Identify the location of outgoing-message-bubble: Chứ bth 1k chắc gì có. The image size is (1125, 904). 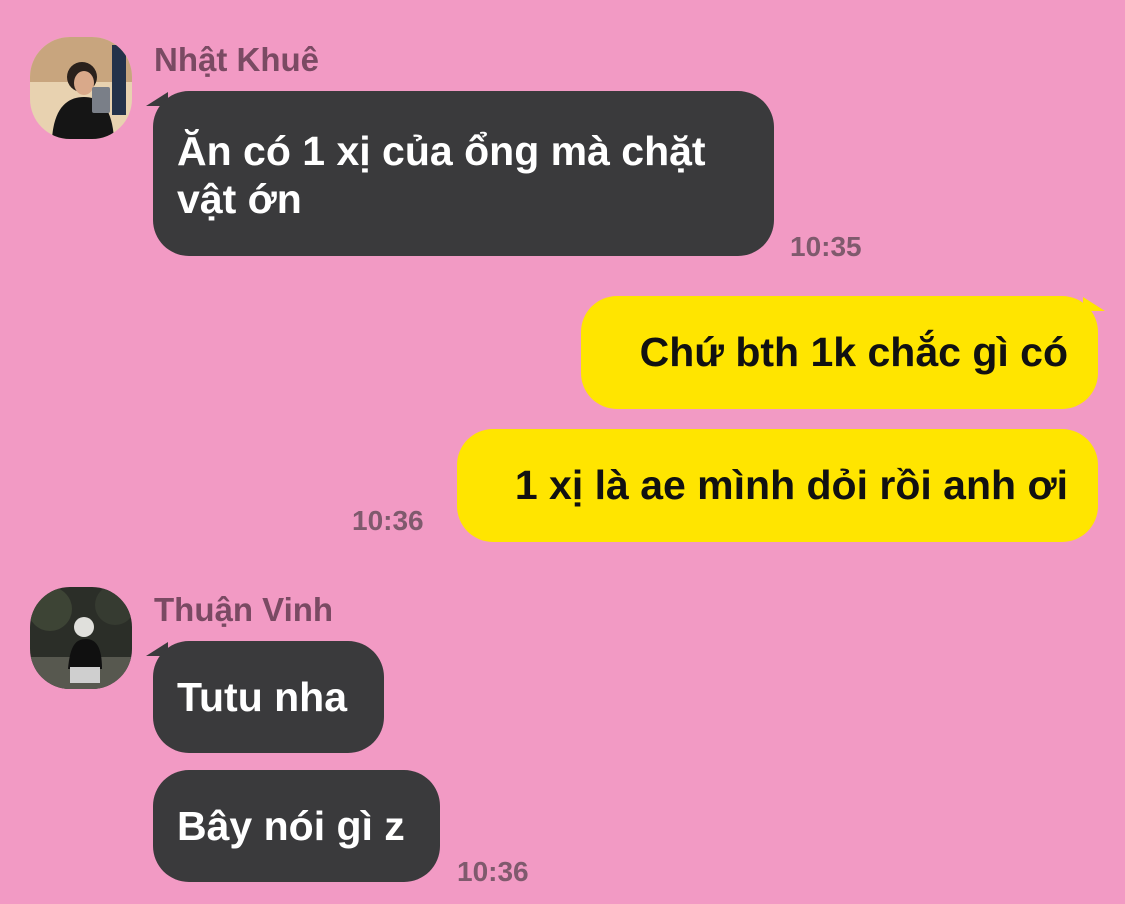
(839, 352).